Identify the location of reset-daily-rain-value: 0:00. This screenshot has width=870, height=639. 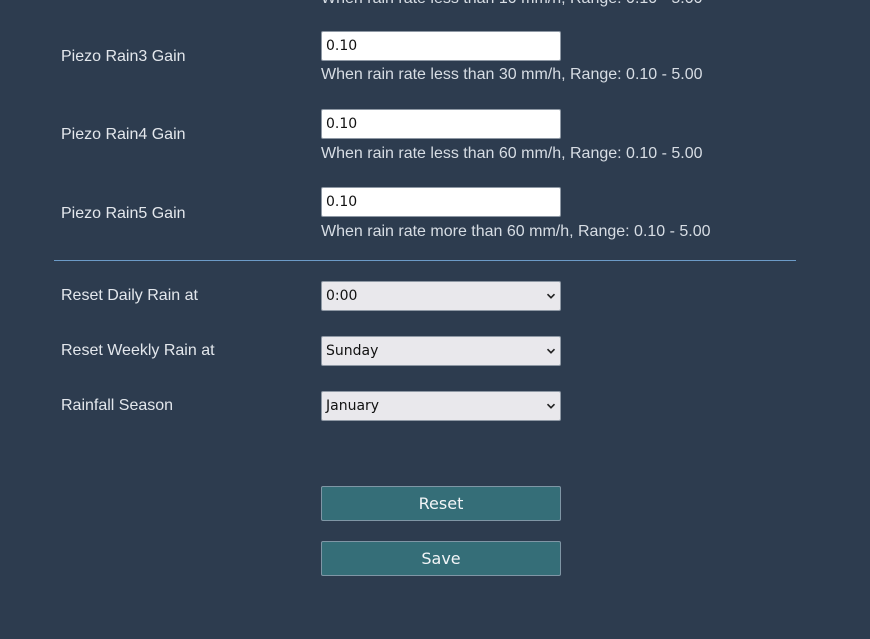
(342, 296).